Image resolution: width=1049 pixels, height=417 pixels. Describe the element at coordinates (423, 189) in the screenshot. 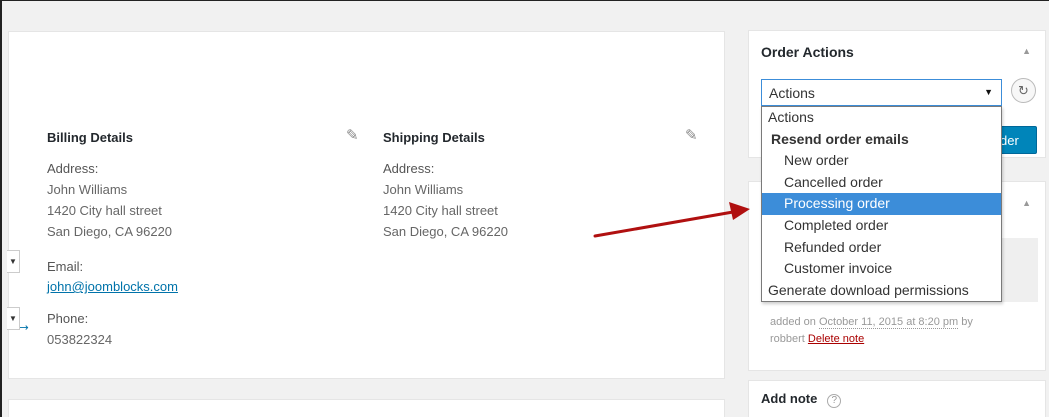

I see `shipping-address-line: John Williams` at that location.